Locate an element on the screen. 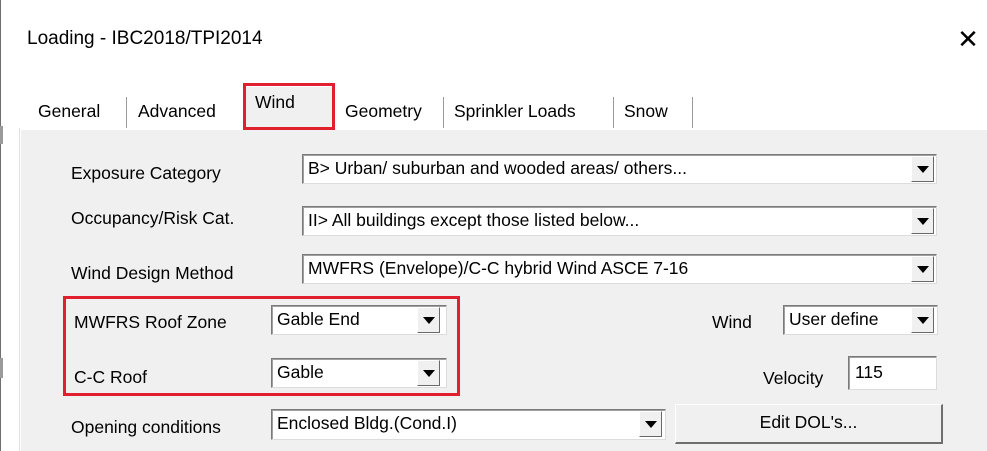 This screenshot has width=987, height=451. velocity-input: 115 is located at coordinates (892, 373).